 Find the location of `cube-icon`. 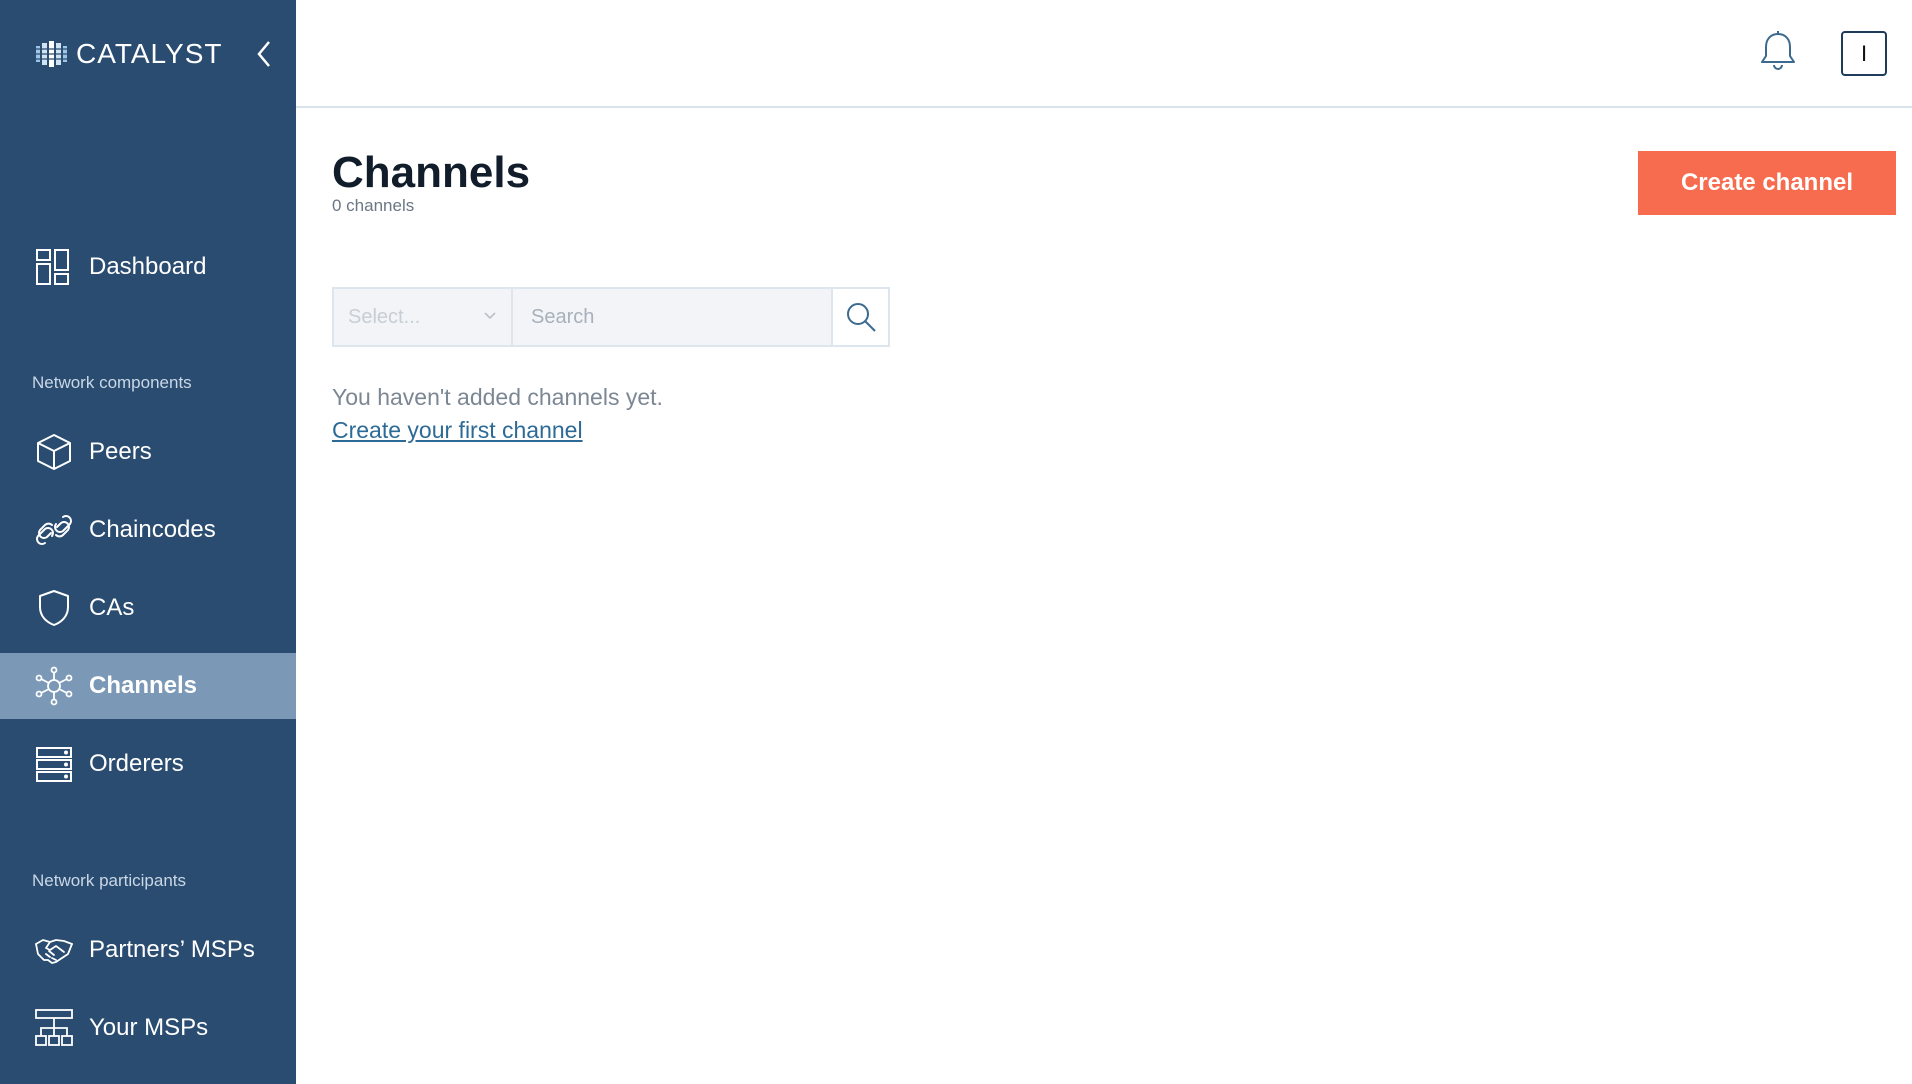

cube-icon is located at coordinates (54, 452).